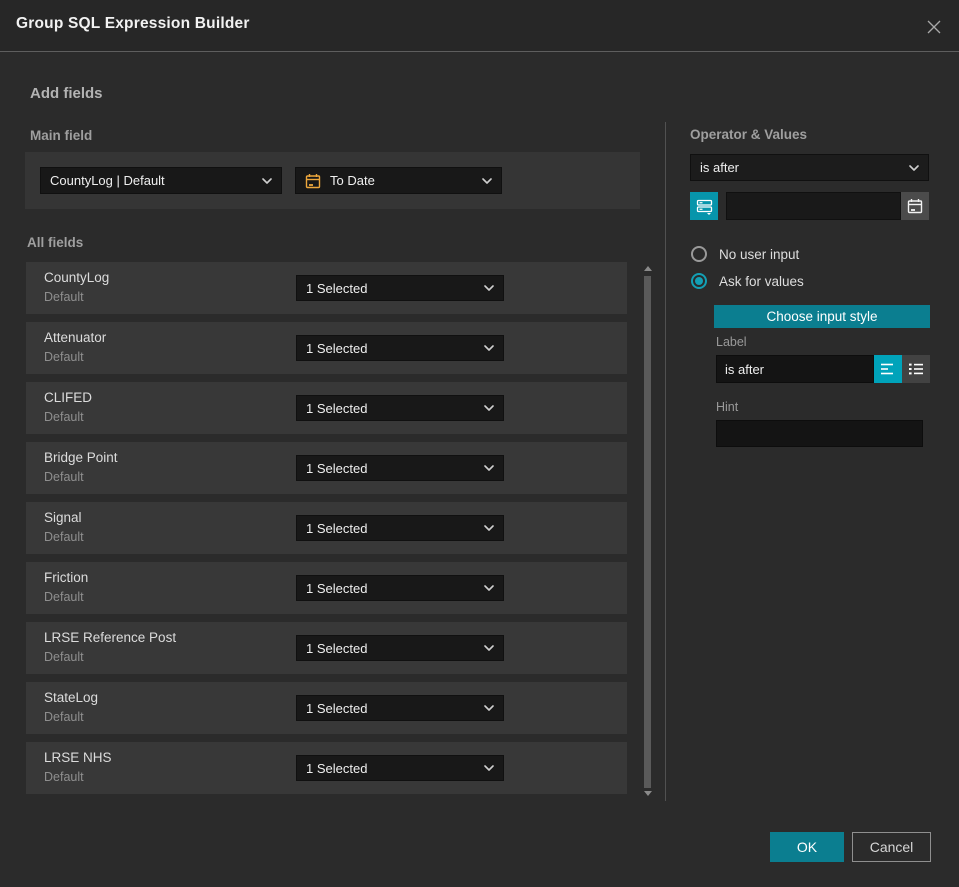 This screenshot has height=887, width=959. What do you see at coordinates (699, 254) in the screenshot?
I see `radio-off-icon` at bounding box center [699, 254].